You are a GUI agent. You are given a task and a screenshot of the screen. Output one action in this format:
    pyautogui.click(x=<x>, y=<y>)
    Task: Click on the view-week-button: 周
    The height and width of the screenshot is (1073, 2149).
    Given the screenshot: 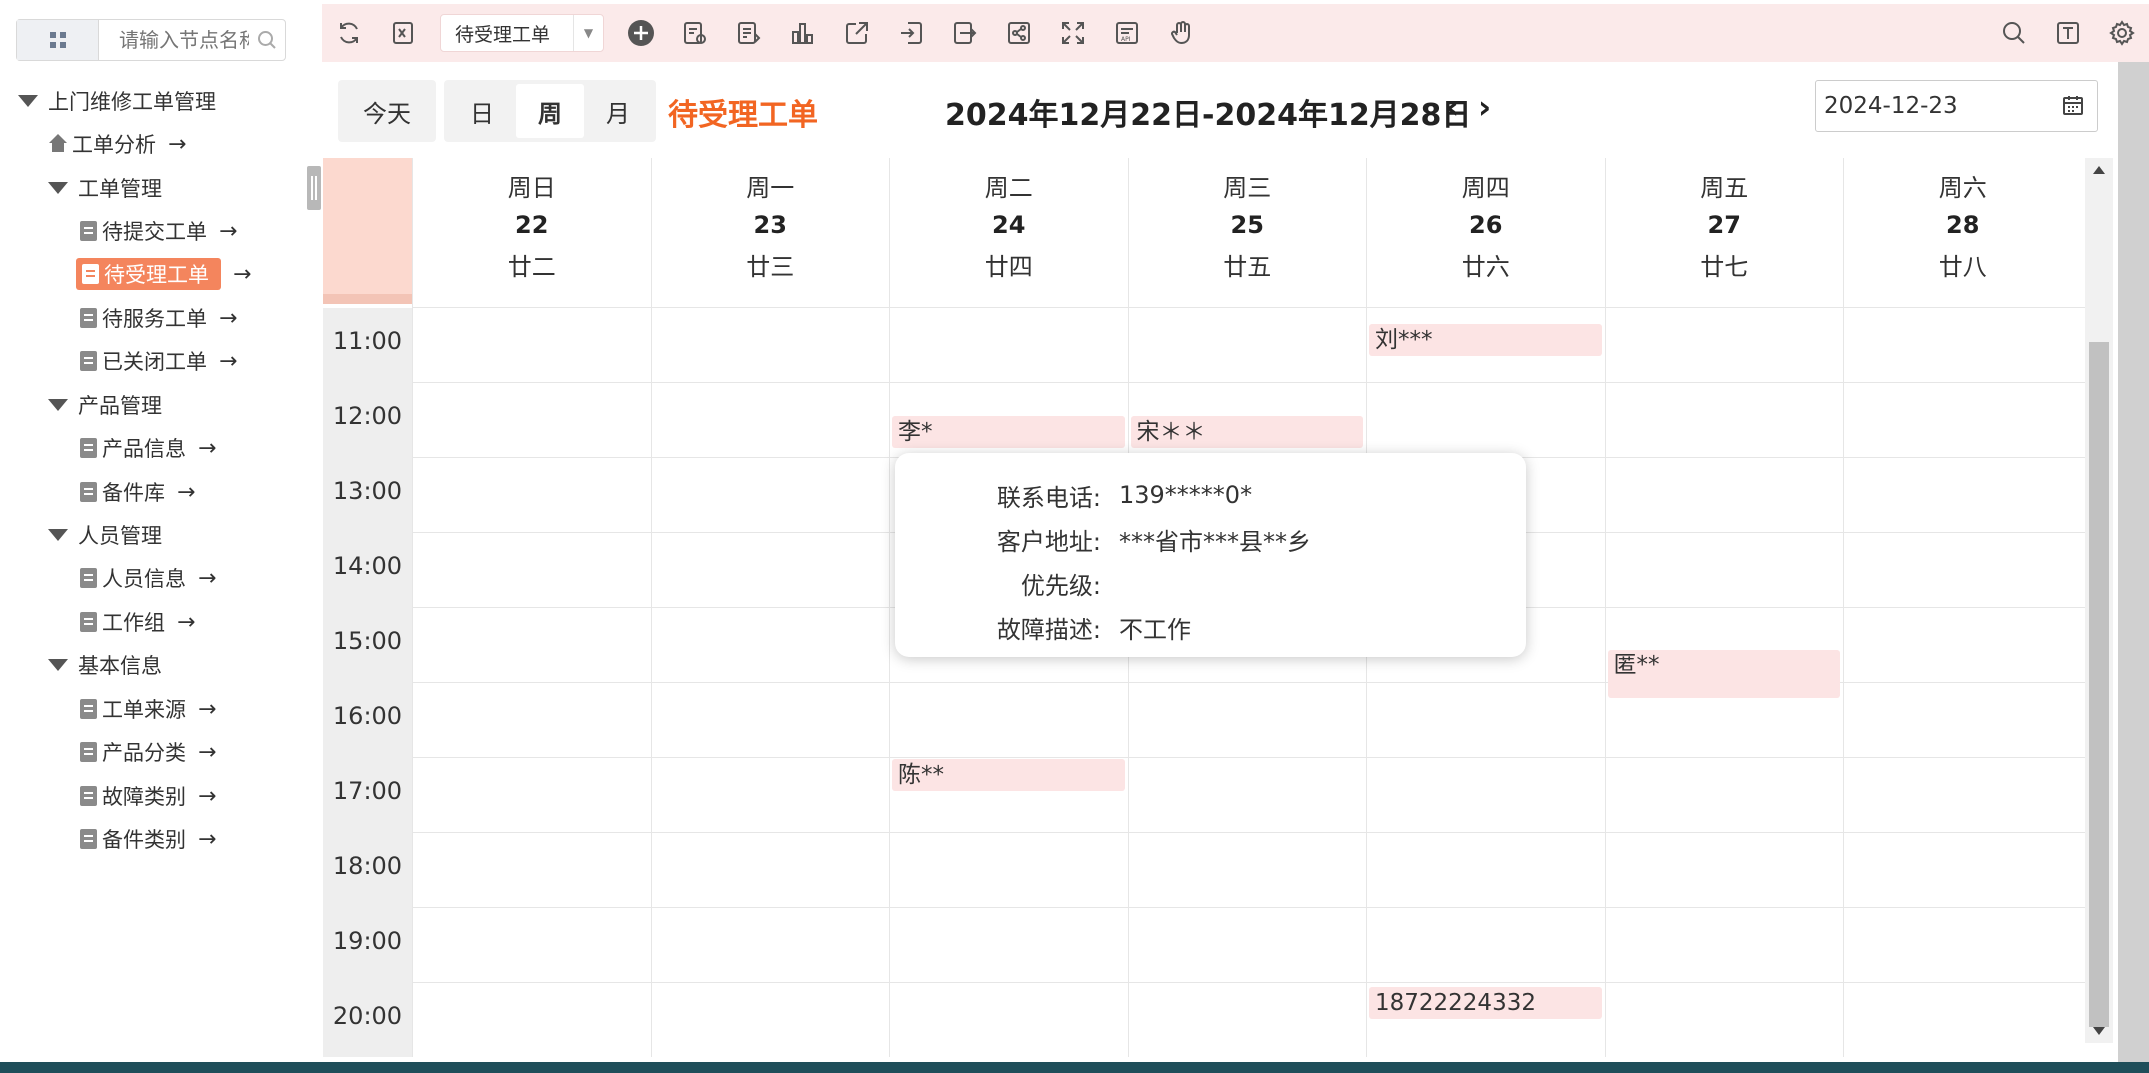 What is the action you would take?
    pyautogui.click(x=550, y=111)
    